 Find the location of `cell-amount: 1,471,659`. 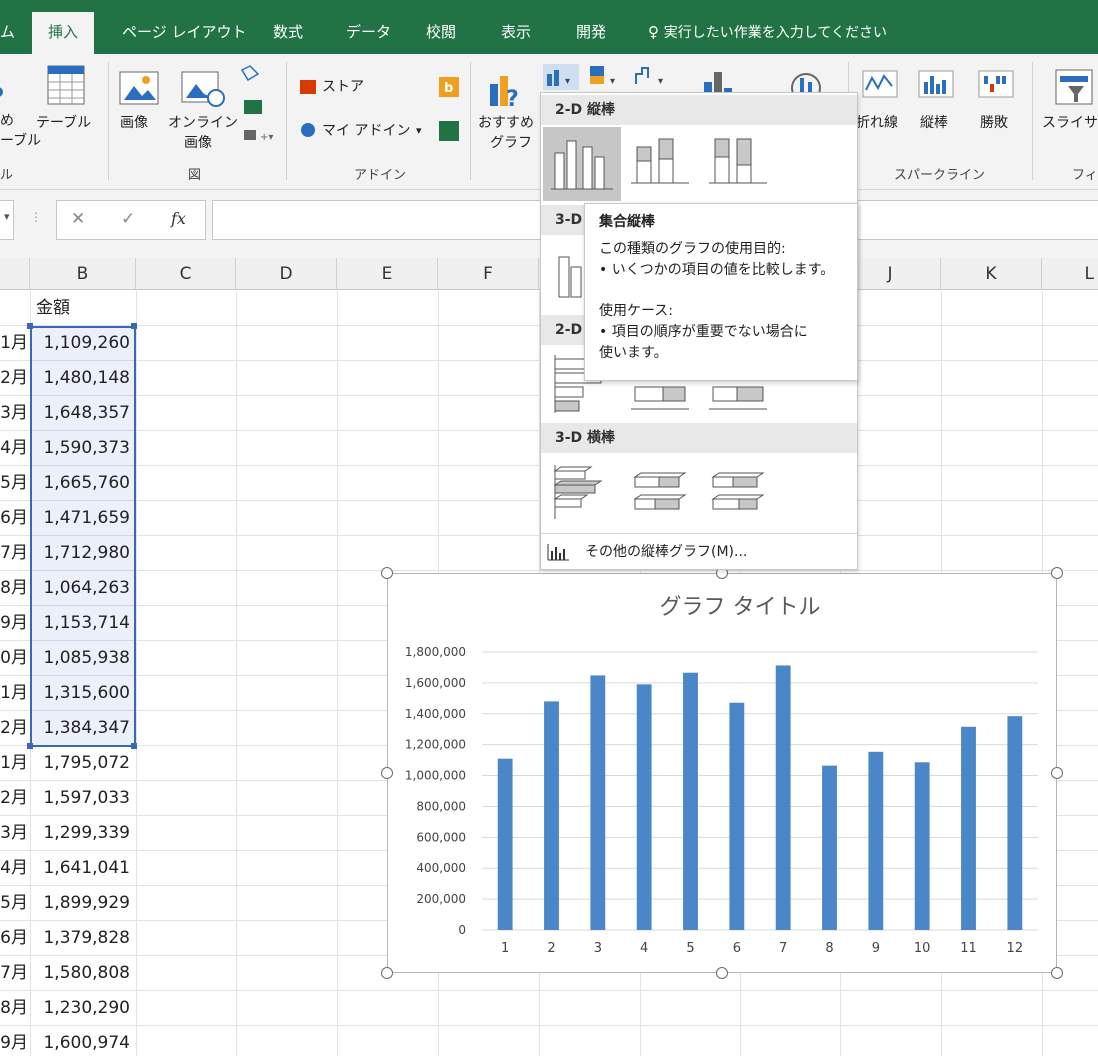

cell-amount: 1,471,659 is located at coordinates (84, 518).